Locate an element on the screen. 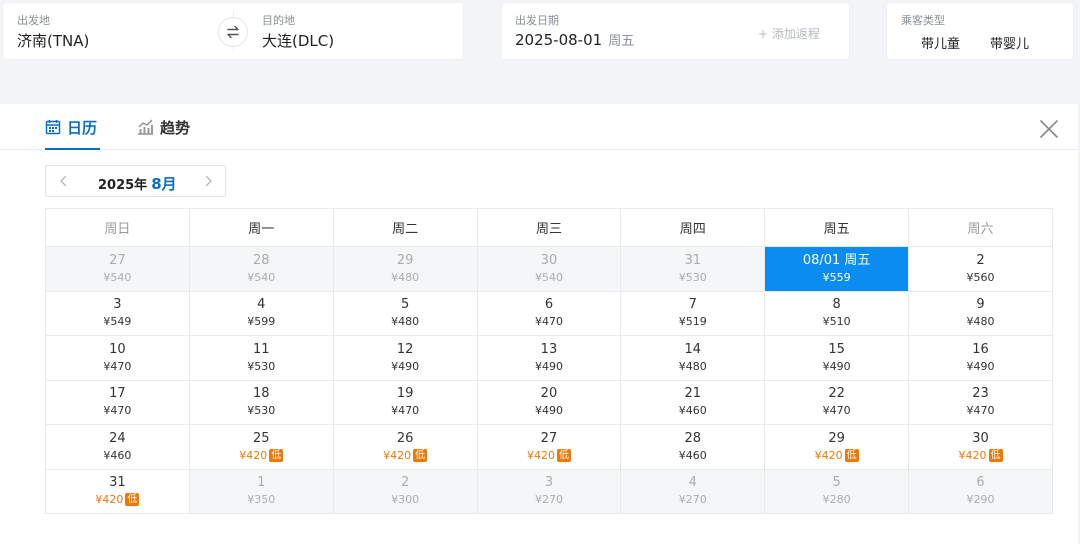 The width and height of the screenshot is (1080, 544). day-number: 16 is located at coordinates (980, 349).